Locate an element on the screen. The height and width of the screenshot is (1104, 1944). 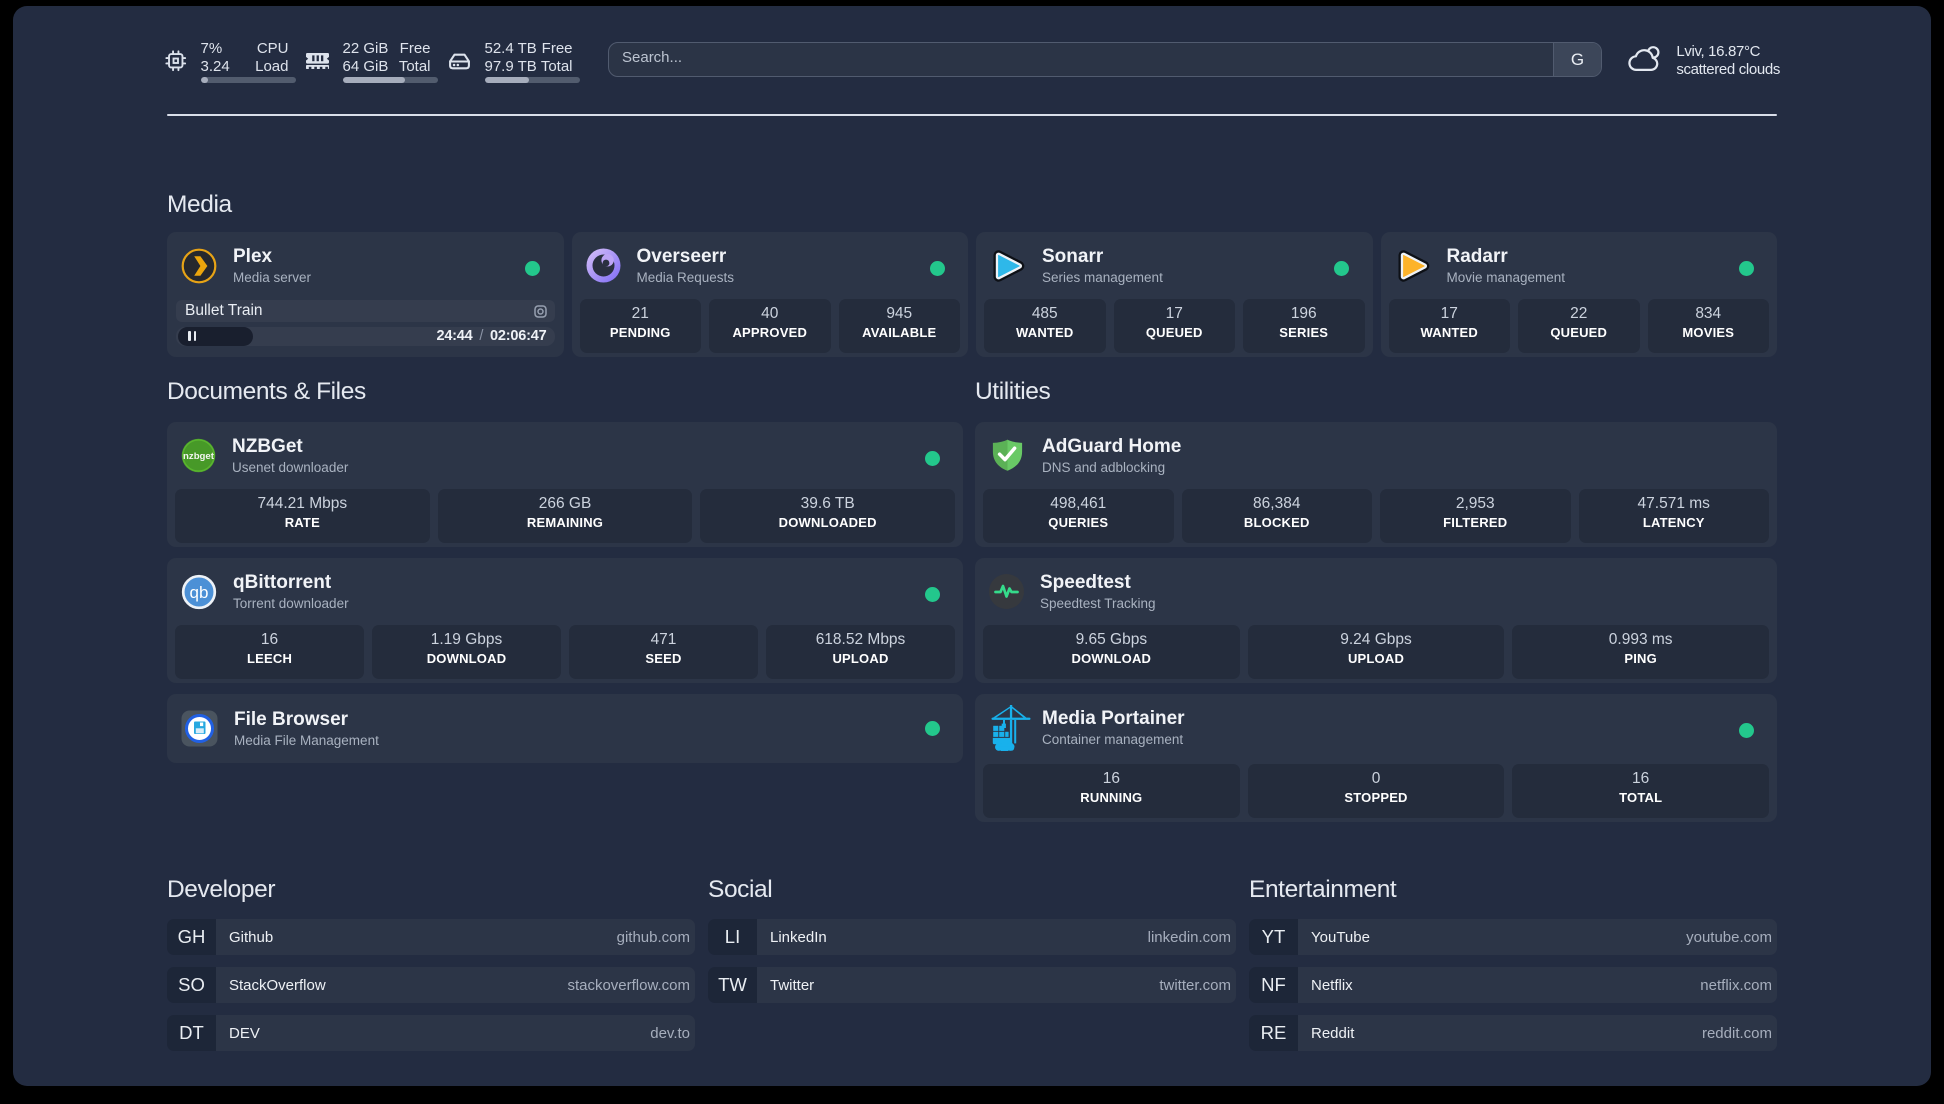
svg-text: qb is located at coordinates (199, 592).